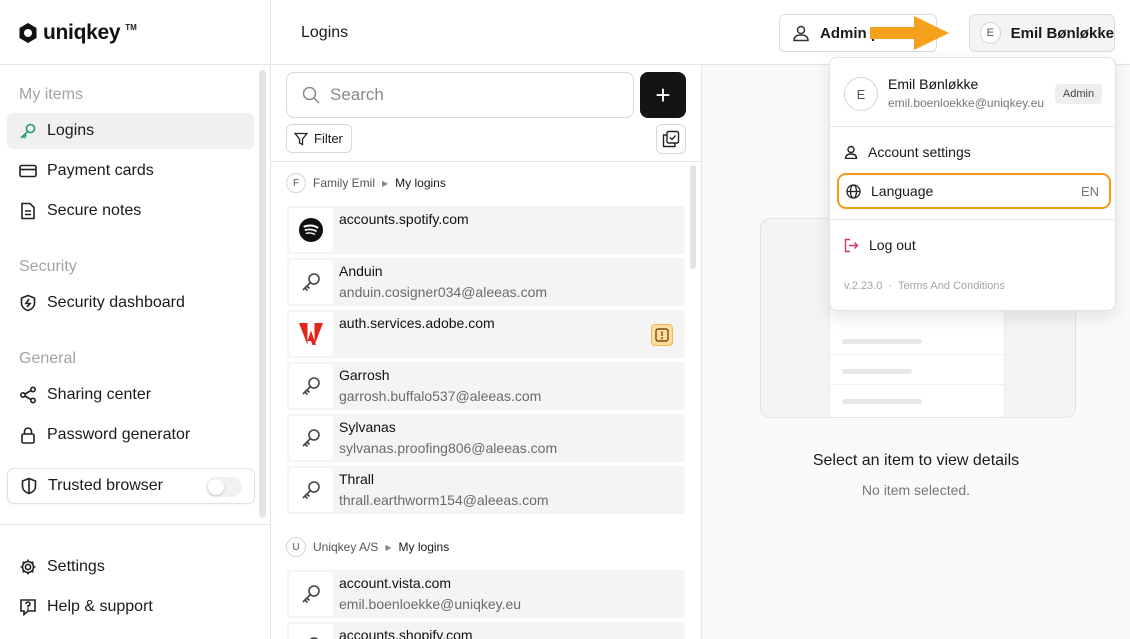  Describe the element at coordinates (325, 32) in the screenshot. I see `page-title: Logins` at that location.